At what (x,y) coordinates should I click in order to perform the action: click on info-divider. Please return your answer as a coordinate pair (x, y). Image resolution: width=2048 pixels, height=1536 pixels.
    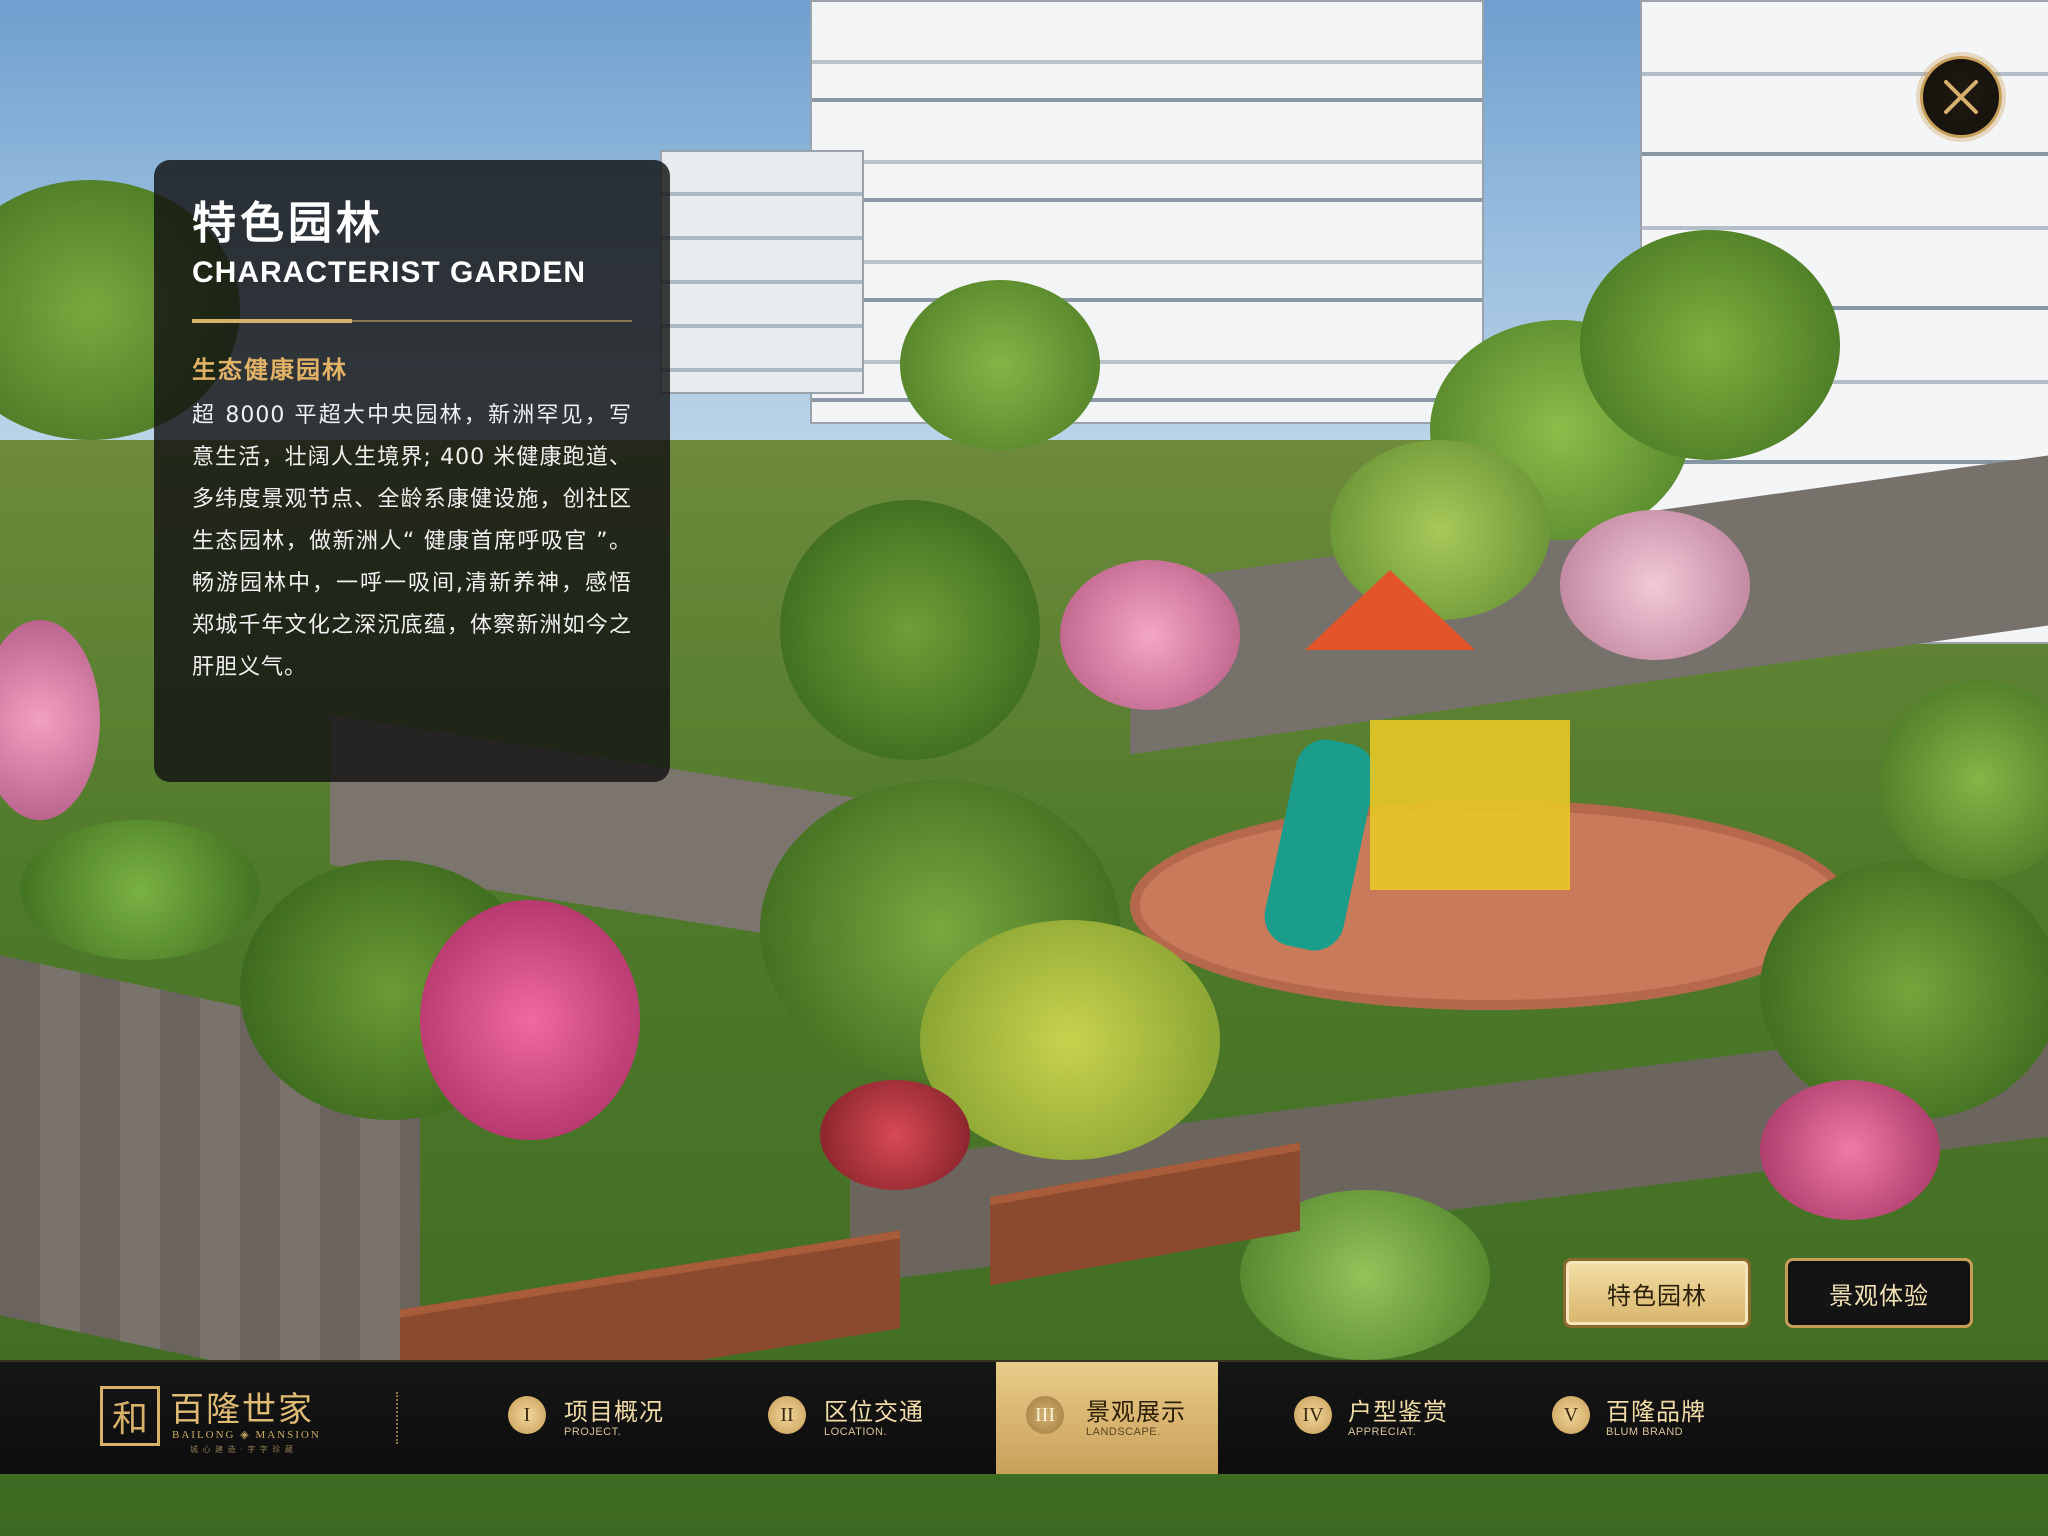
    Looking at the image, I should click on (412, 321).